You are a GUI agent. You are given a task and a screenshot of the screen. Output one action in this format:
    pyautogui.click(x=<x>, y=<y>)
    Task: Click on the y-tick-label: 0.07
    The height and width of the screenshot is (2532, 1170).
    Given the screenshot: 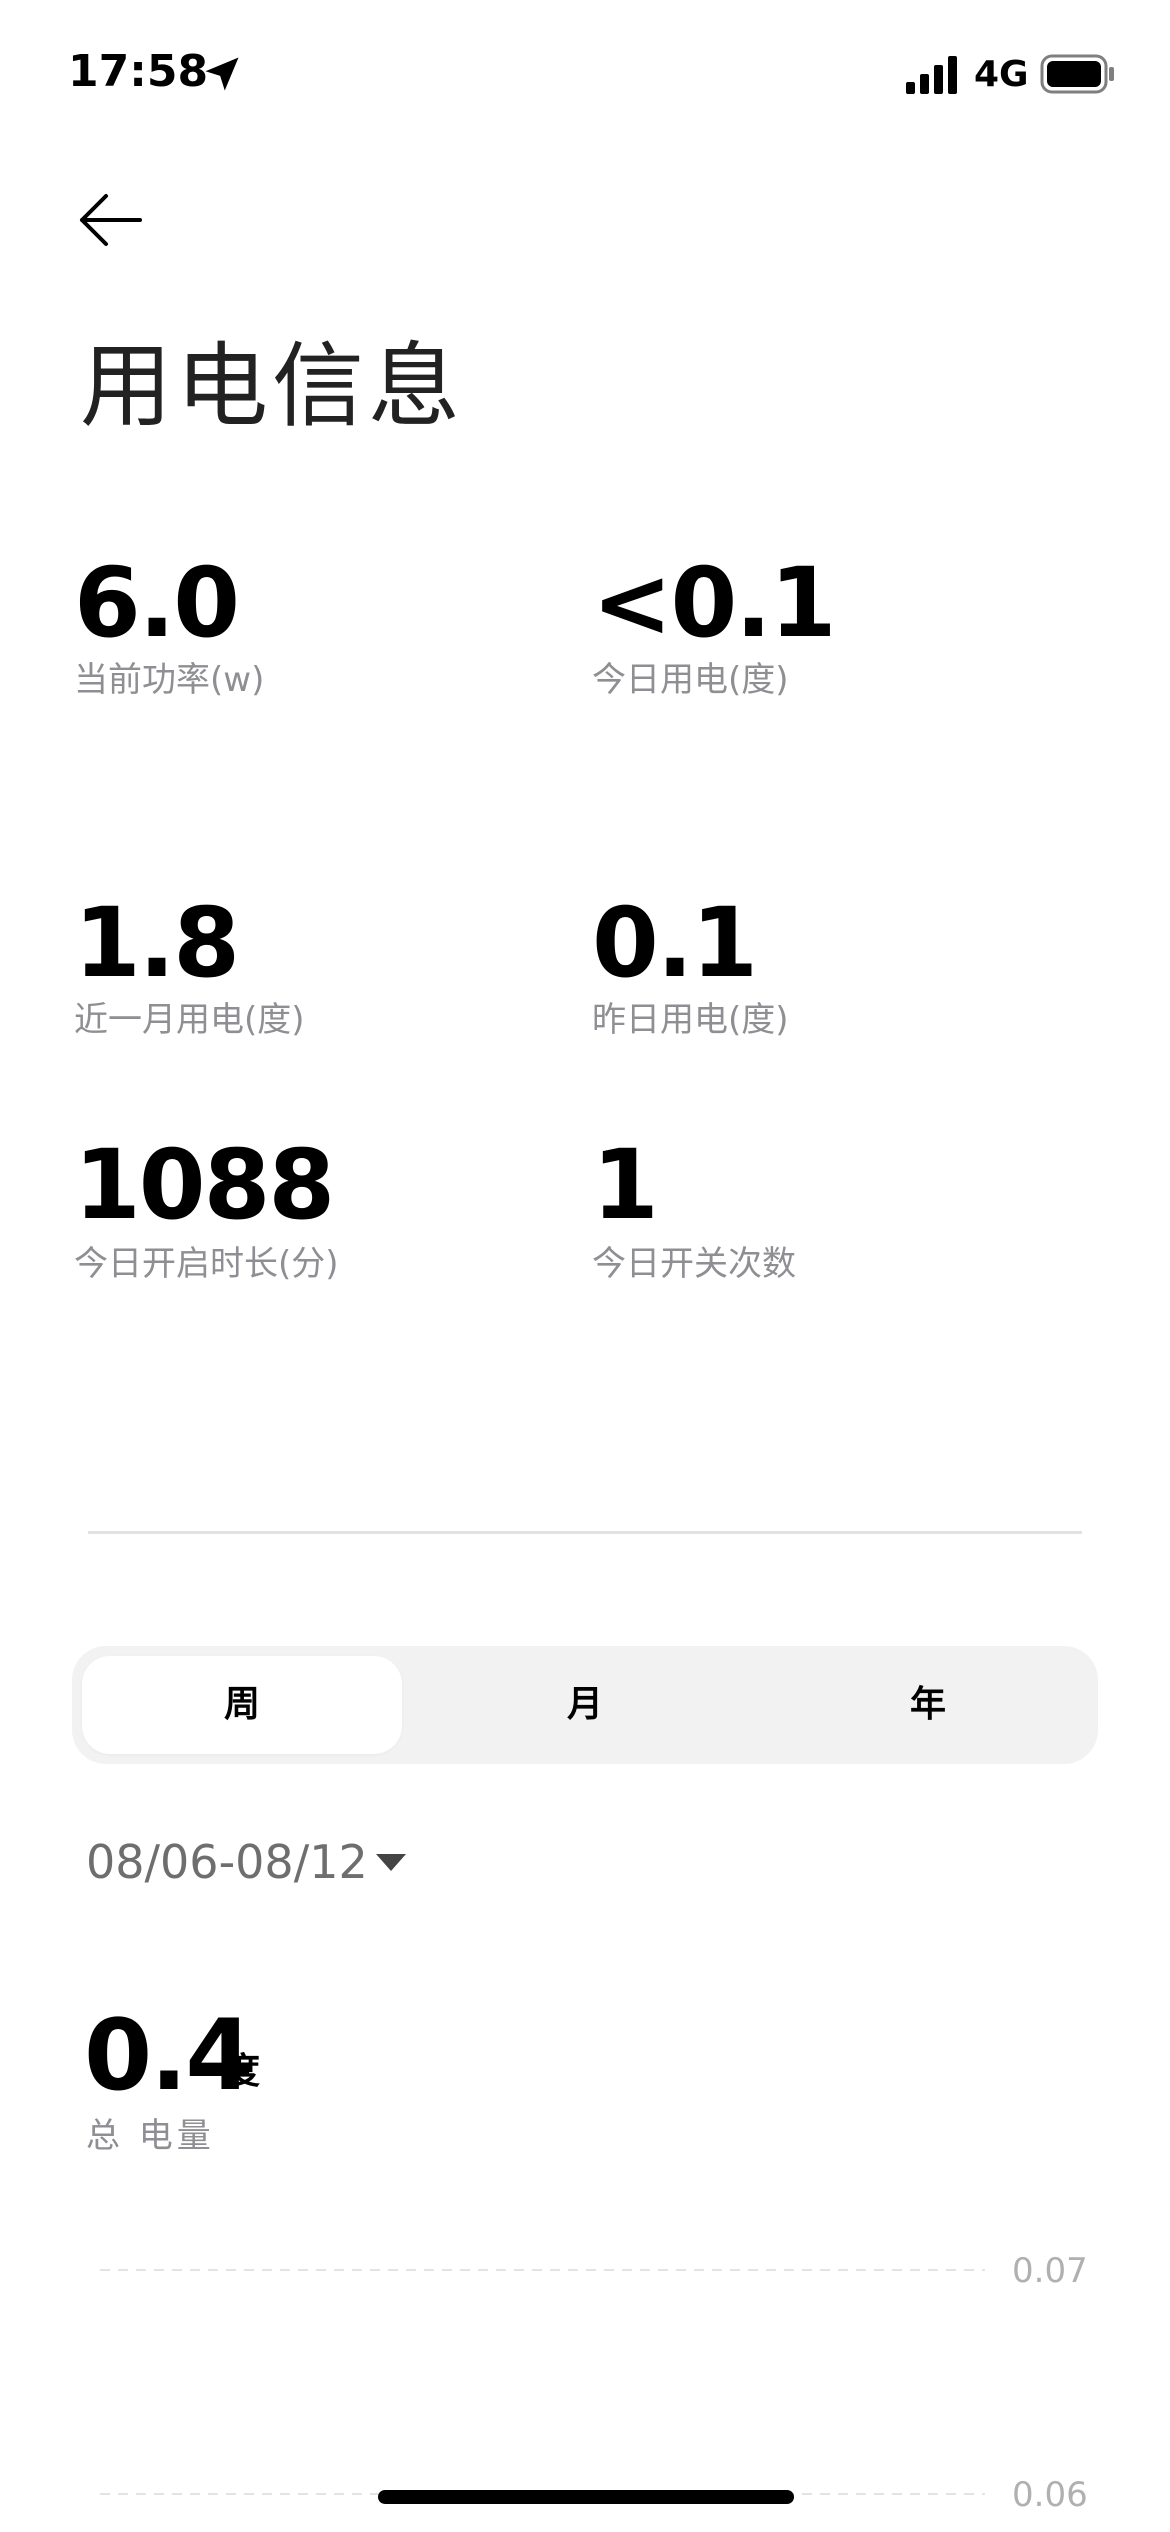 What is the action you would take?
    pyautogui.click(x=1050, y=2271)
    